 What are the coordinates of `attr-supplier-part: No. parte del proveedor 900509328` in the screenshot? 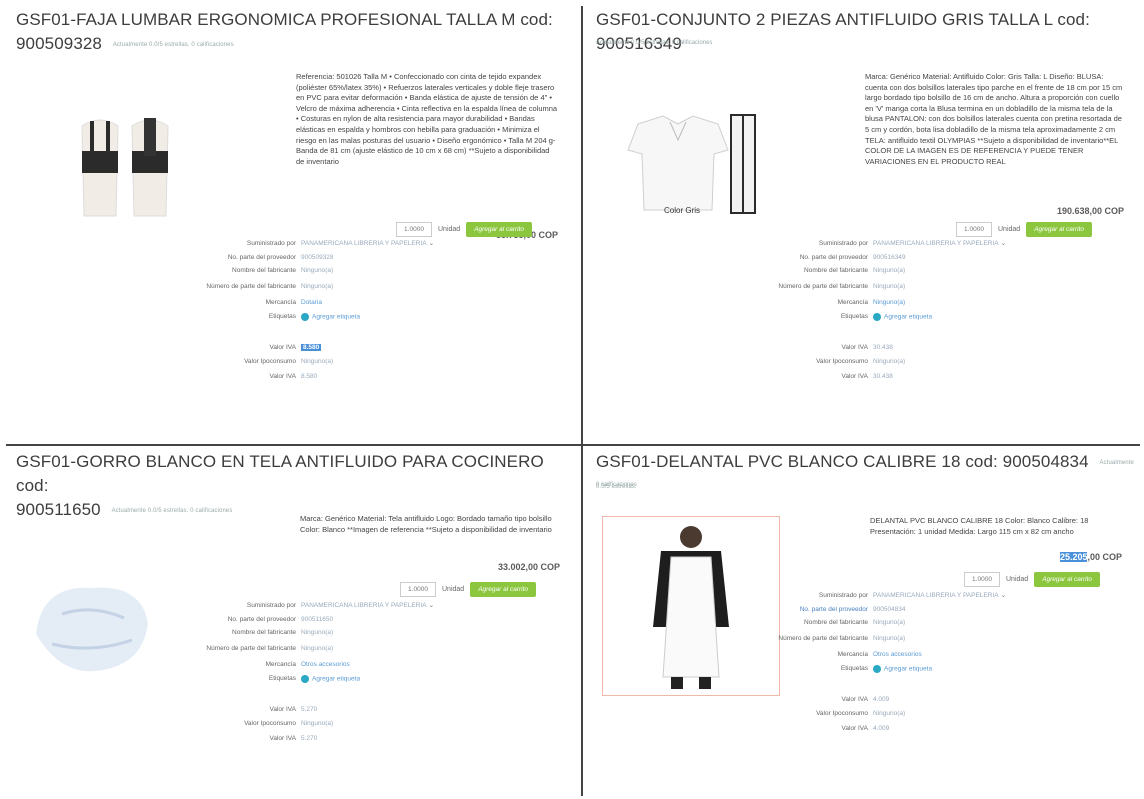 It's located at (280, 257).